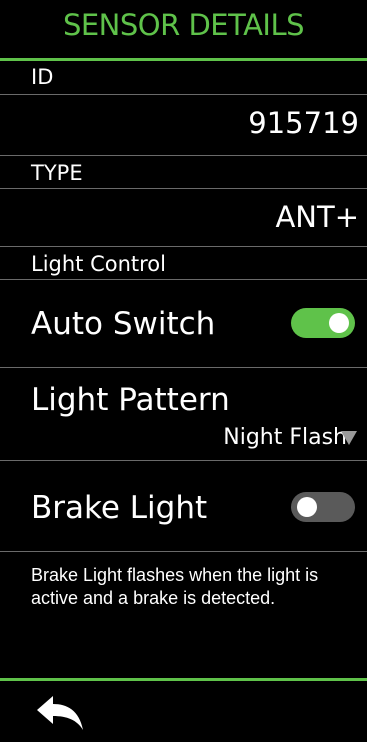  Describe the element at coordinates (183, 59) in the screenshot. I see `header-divider` at that location.